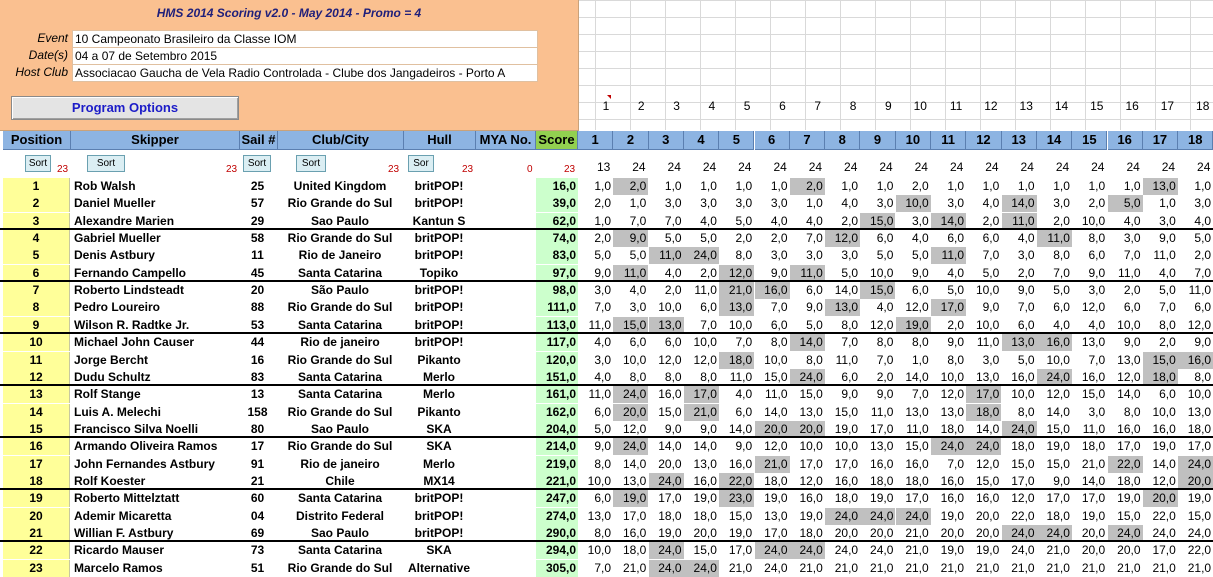  I want to click on skipper-cell: Rob Walsh, so click(155, 186).